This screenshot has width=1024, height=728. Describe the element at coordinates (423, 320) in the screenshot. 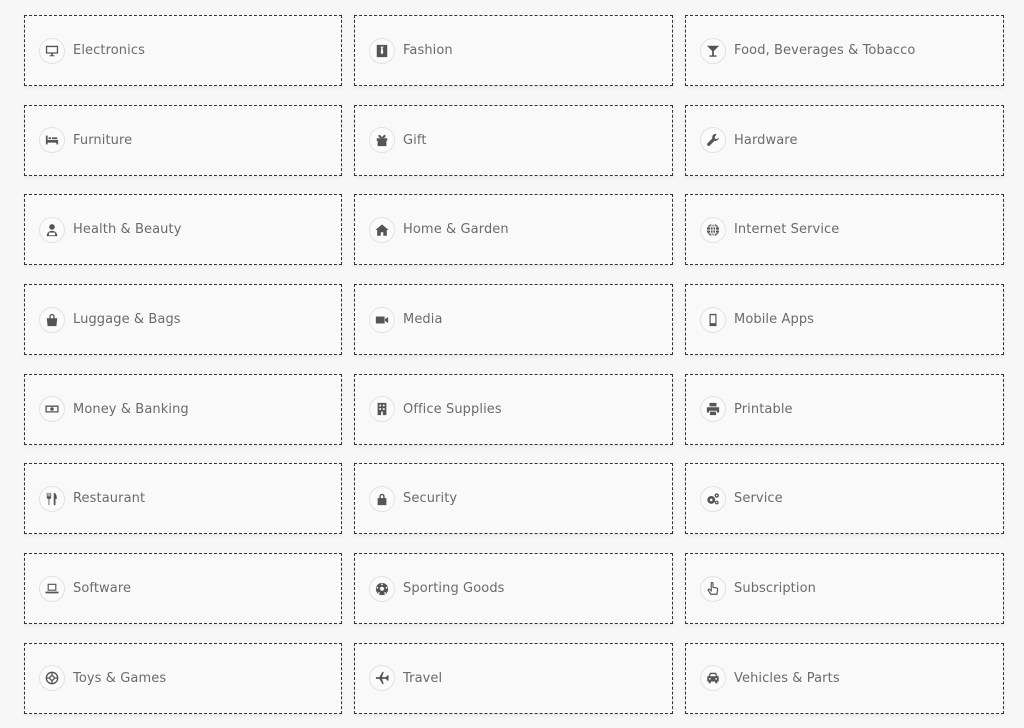

I see `category-label: Media` at that location.